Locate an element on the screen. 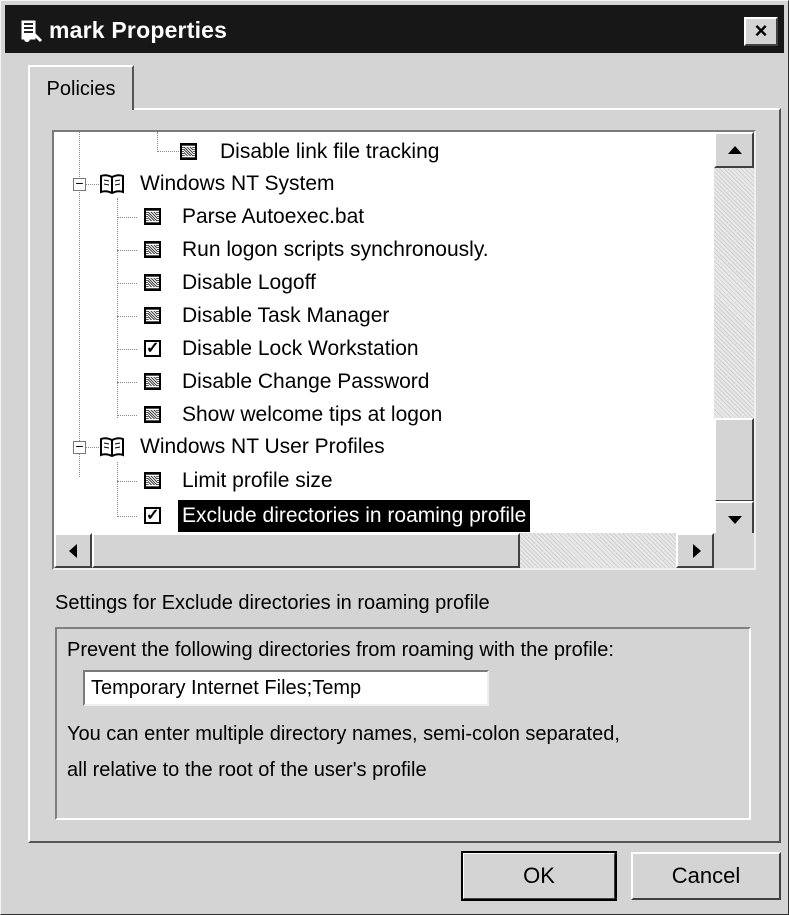 This screenshot has width=789, height=915. vertical-scrollbar is located at coordinates (734, 334).